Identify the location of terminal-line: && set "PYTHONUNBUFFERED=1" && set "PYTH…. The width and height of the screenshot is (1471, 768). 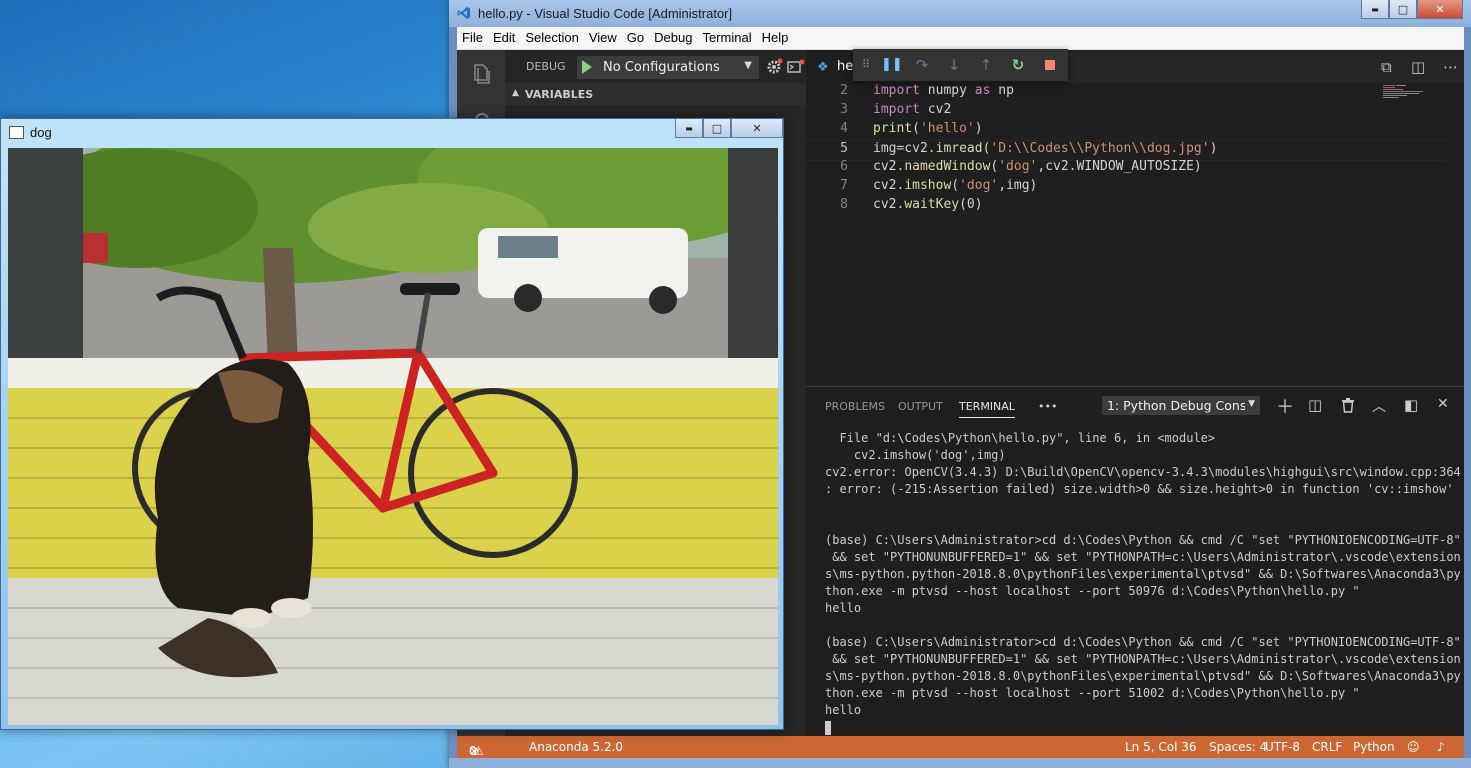
(1143, 659).